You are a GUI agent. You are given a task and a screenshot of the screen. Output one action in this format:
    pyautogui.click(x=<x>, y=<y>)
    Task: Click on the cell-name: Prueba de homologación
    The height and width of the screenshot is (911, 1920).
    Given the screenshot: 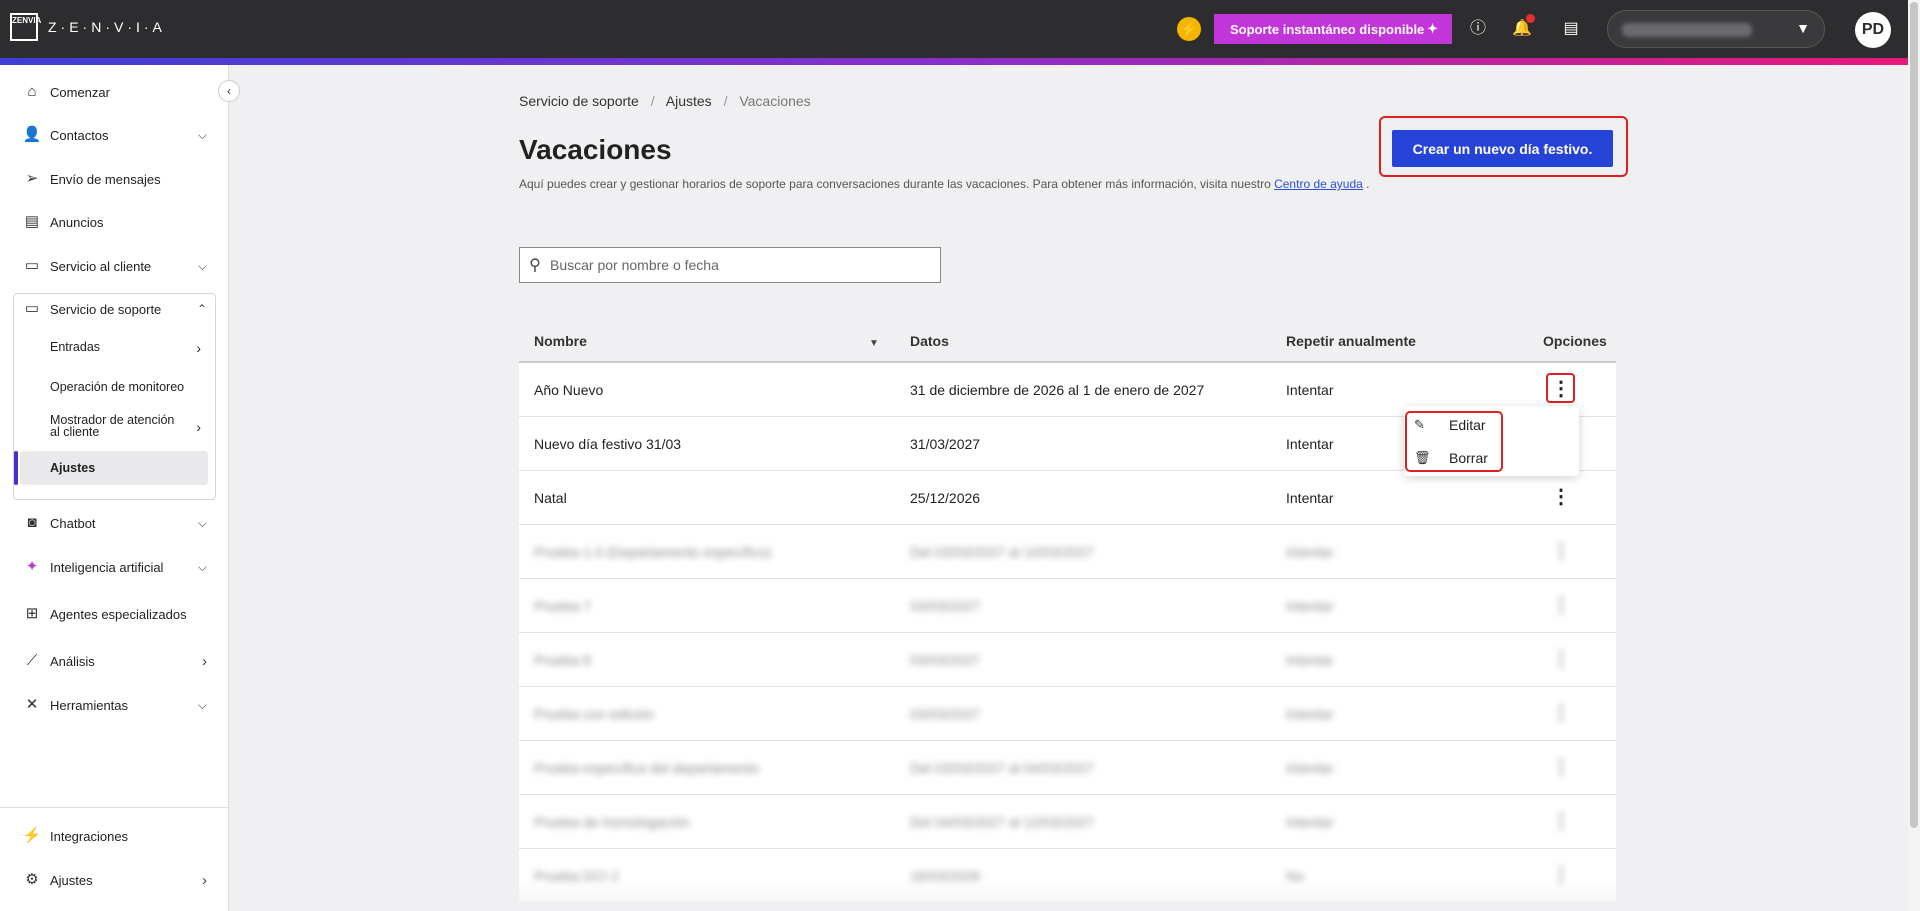 What is the action you would take?
    pyautogui.click(x=612, y=822)
    